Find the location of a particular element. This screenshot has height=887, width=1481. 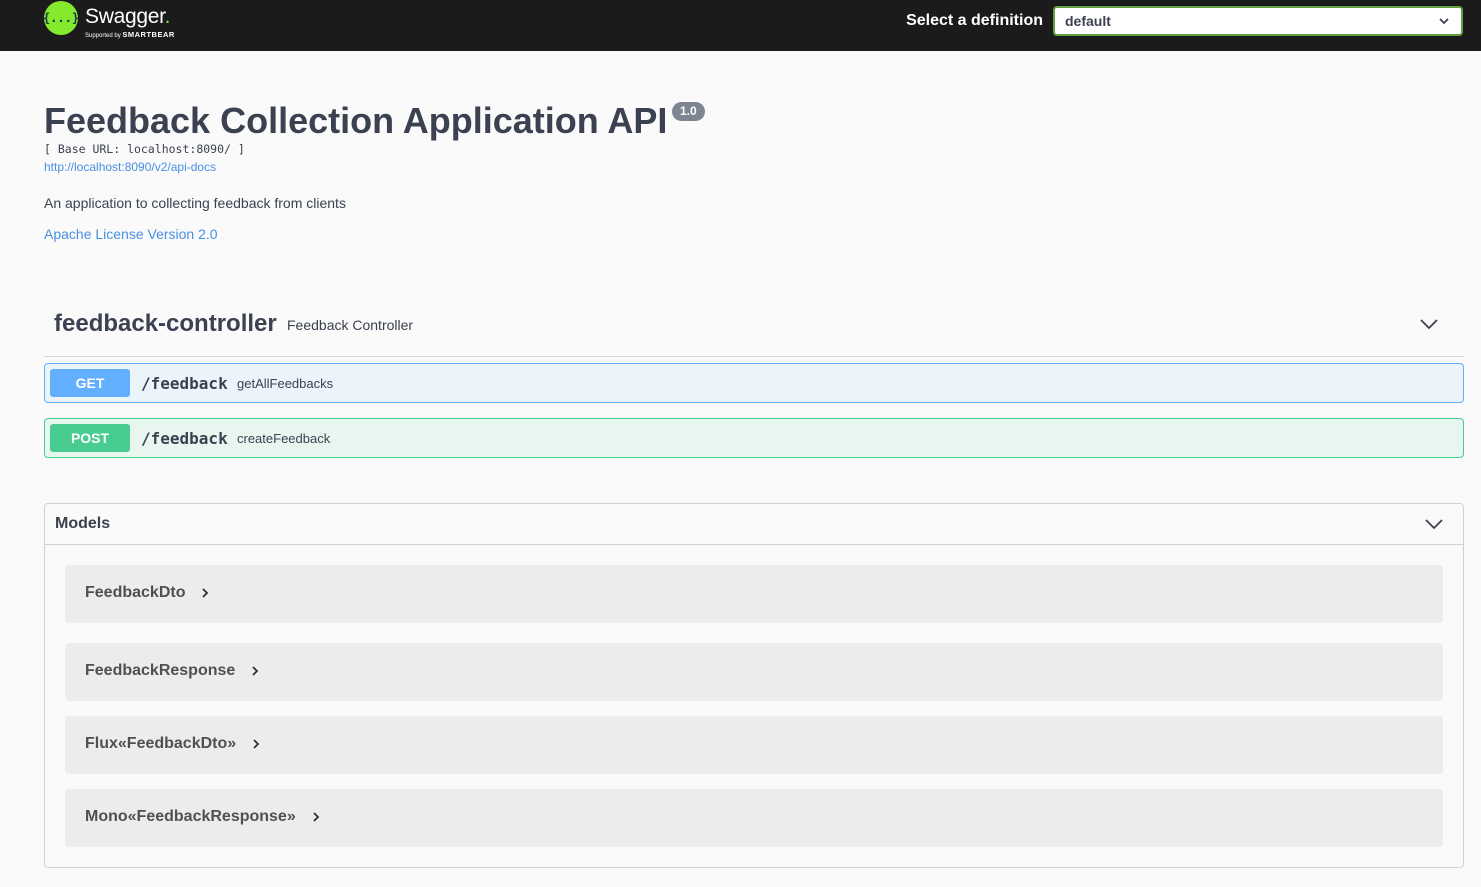

api-docs-link: http://localhost:8090/v2/api-docs is located at coordinates (130, 167).